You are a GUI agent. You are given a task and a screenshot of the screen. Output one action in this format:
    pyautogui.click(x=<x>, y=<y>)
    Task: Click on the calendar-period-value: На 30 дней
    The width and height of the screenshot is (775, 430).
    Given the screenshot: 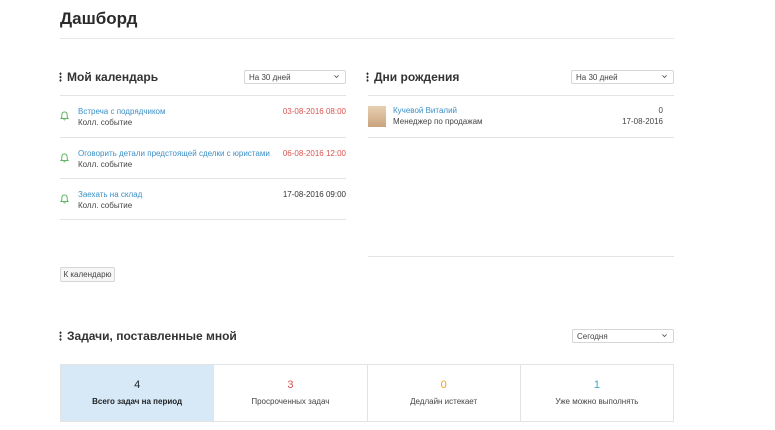 What is the action you would take?
    pyautogui.click(x=270, y=77)
    